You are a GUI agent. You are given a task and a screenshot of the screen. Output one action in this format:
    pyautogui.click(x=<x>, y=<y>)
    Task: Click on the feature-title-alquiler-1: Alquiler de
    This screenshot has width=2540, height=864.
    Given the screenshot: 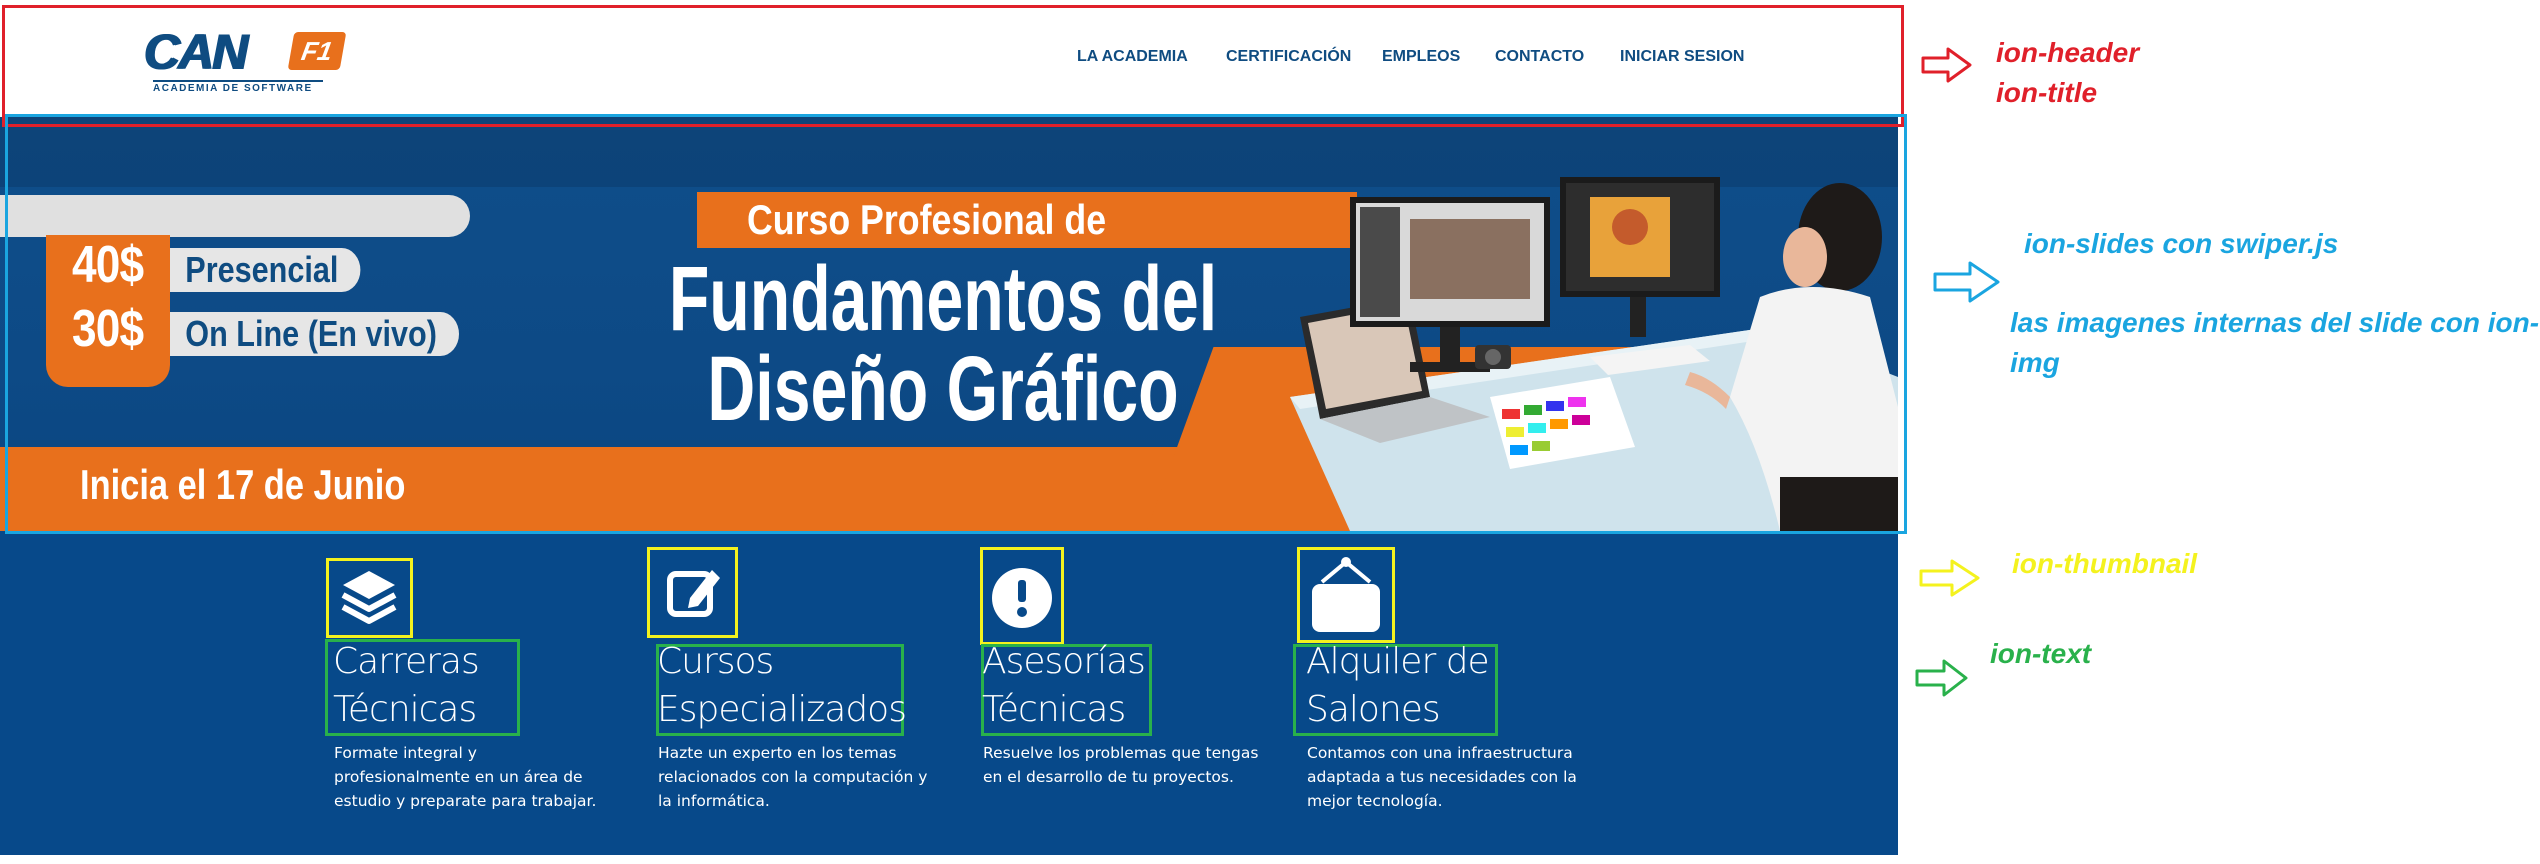 What is the action you would take?
    pyautogui.click(x=1398, y=661)
    